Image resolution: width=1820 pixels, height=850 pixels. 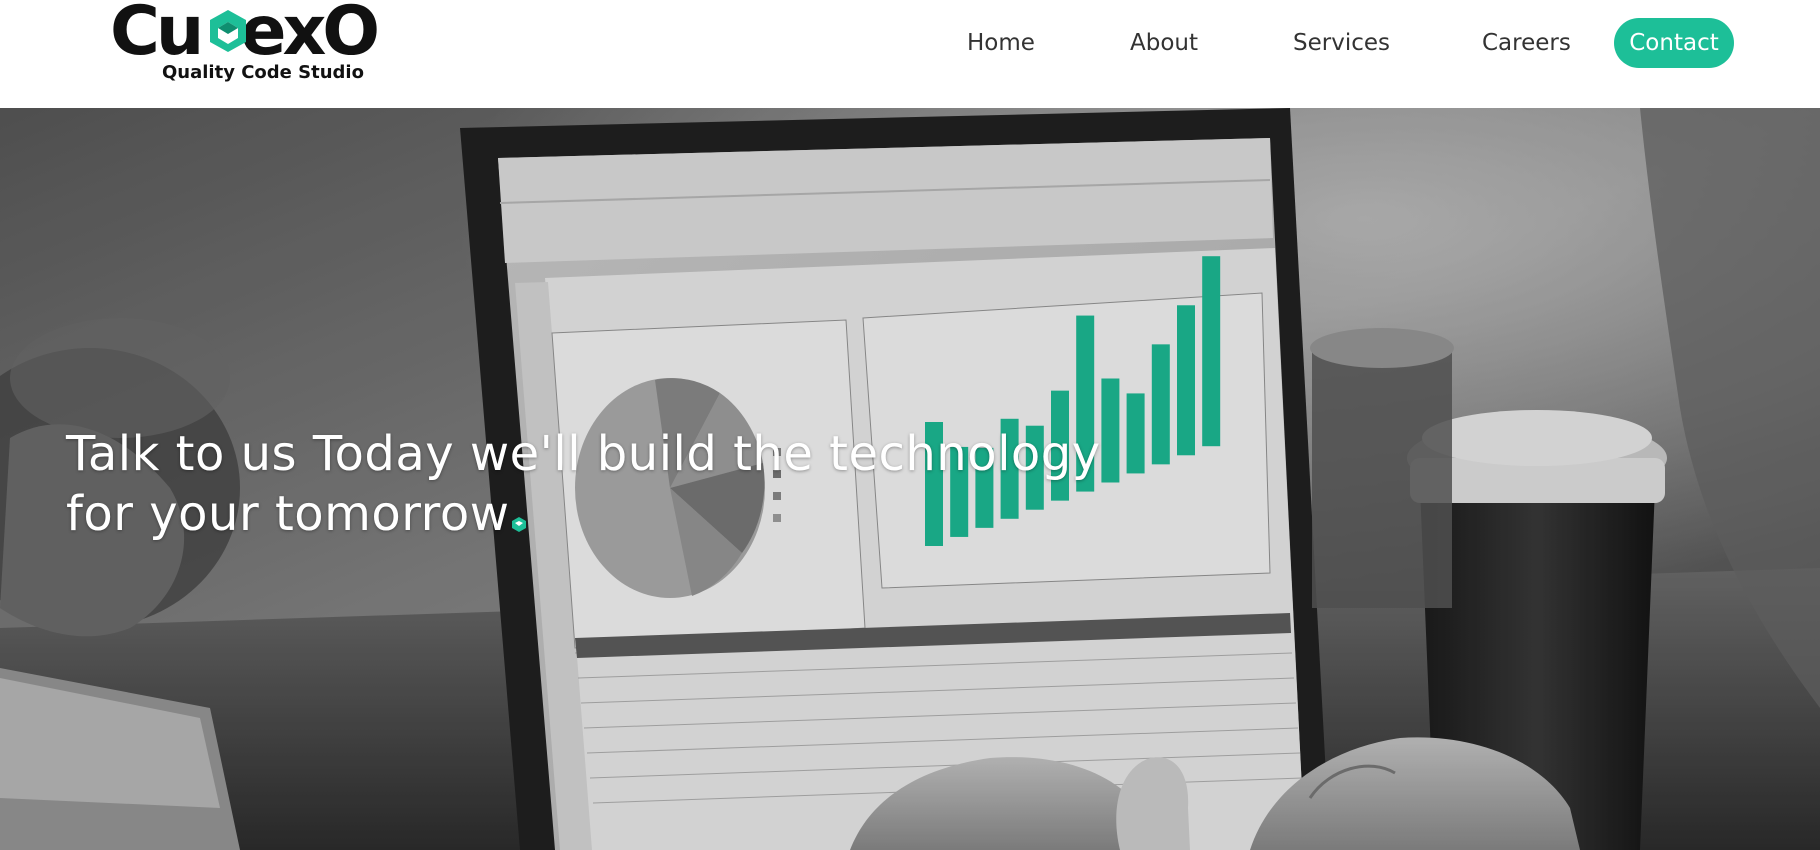 I want to click on hero-headline-line2: for your tomorrow, so click(x=288, y=514).